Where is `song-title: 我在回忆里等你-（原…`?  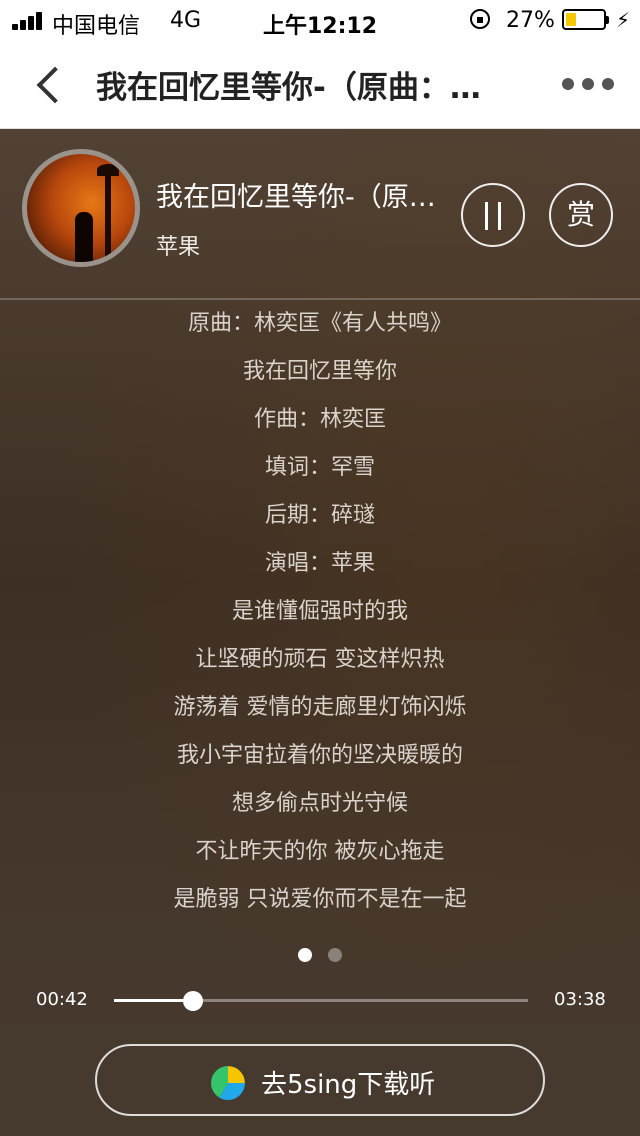
song-title: 我在回忆里等你-（原… is located at coordinates (296, 197).